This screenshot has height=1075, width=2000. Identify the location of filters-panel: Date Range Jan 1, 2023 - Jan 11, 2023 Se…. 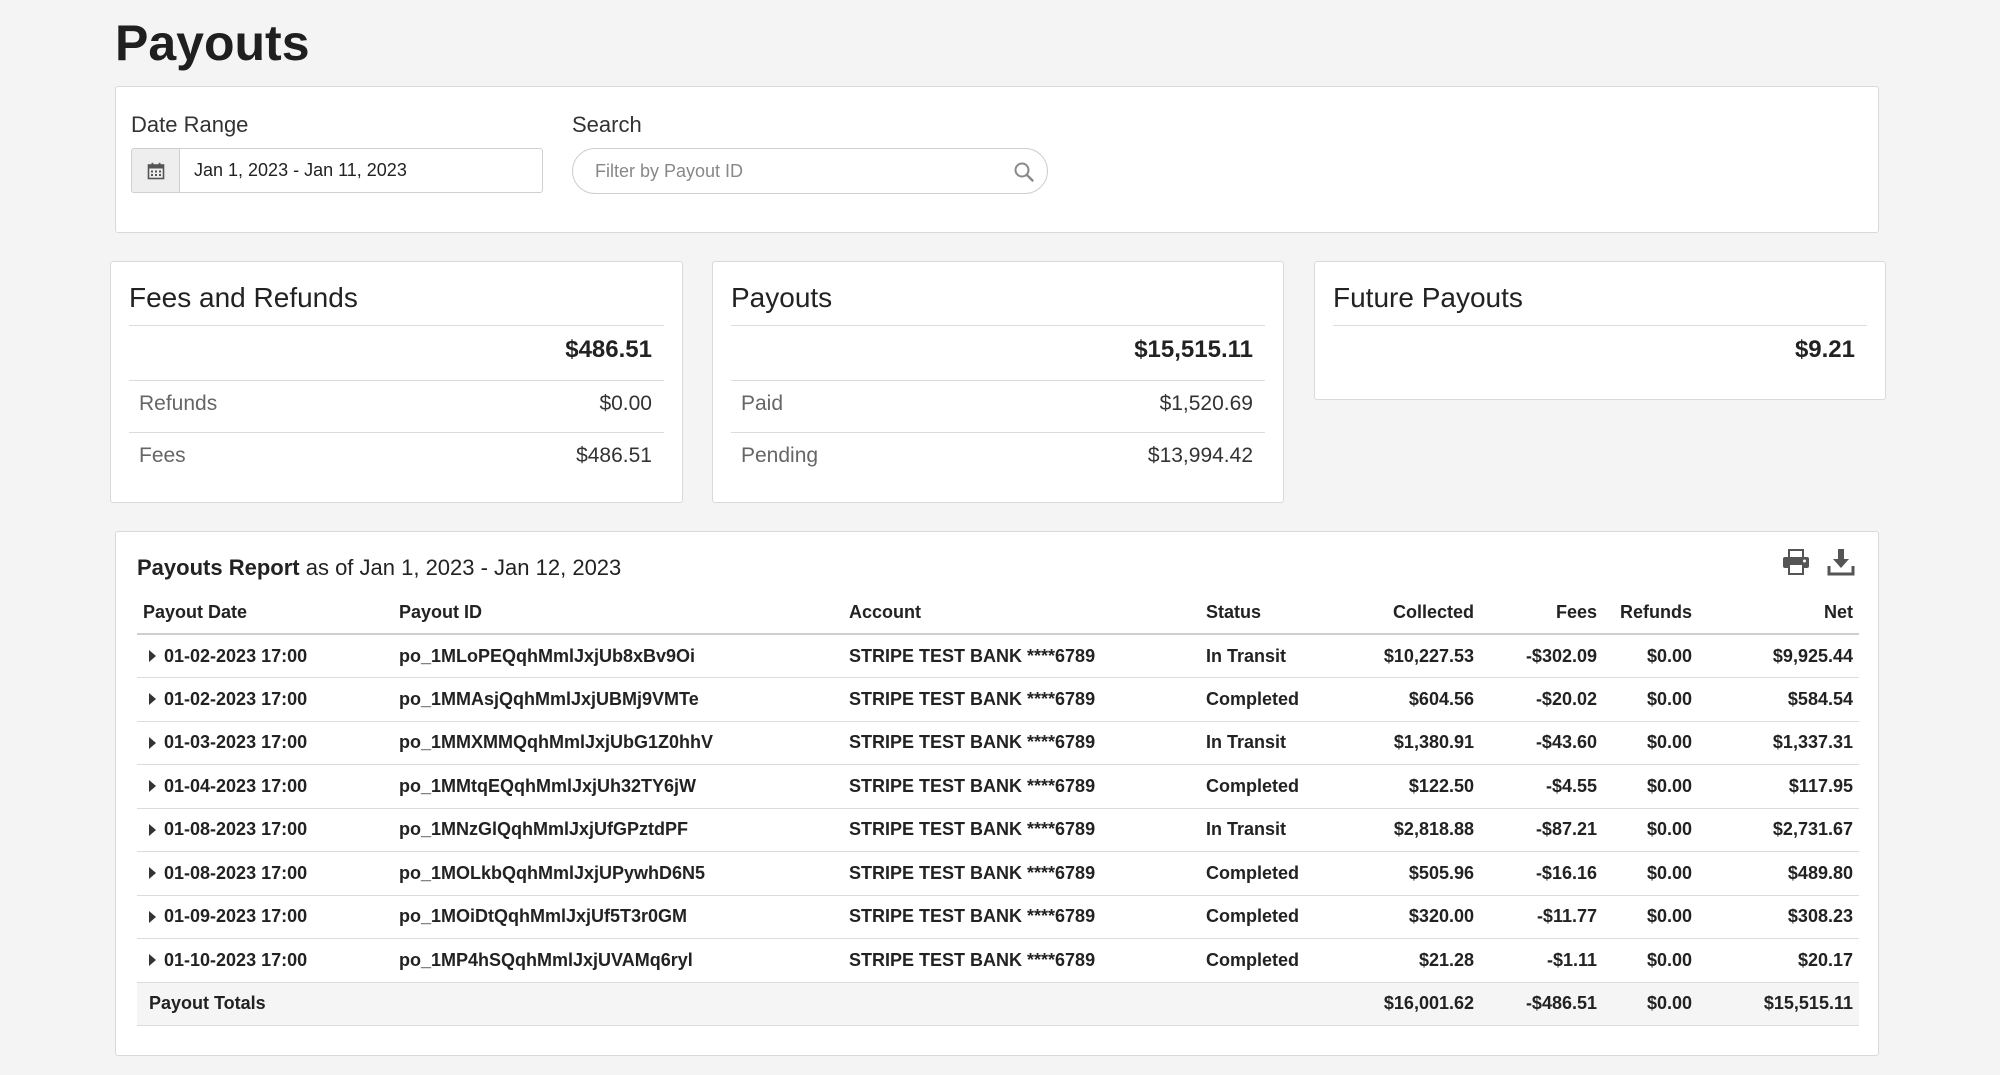
(997, 159).